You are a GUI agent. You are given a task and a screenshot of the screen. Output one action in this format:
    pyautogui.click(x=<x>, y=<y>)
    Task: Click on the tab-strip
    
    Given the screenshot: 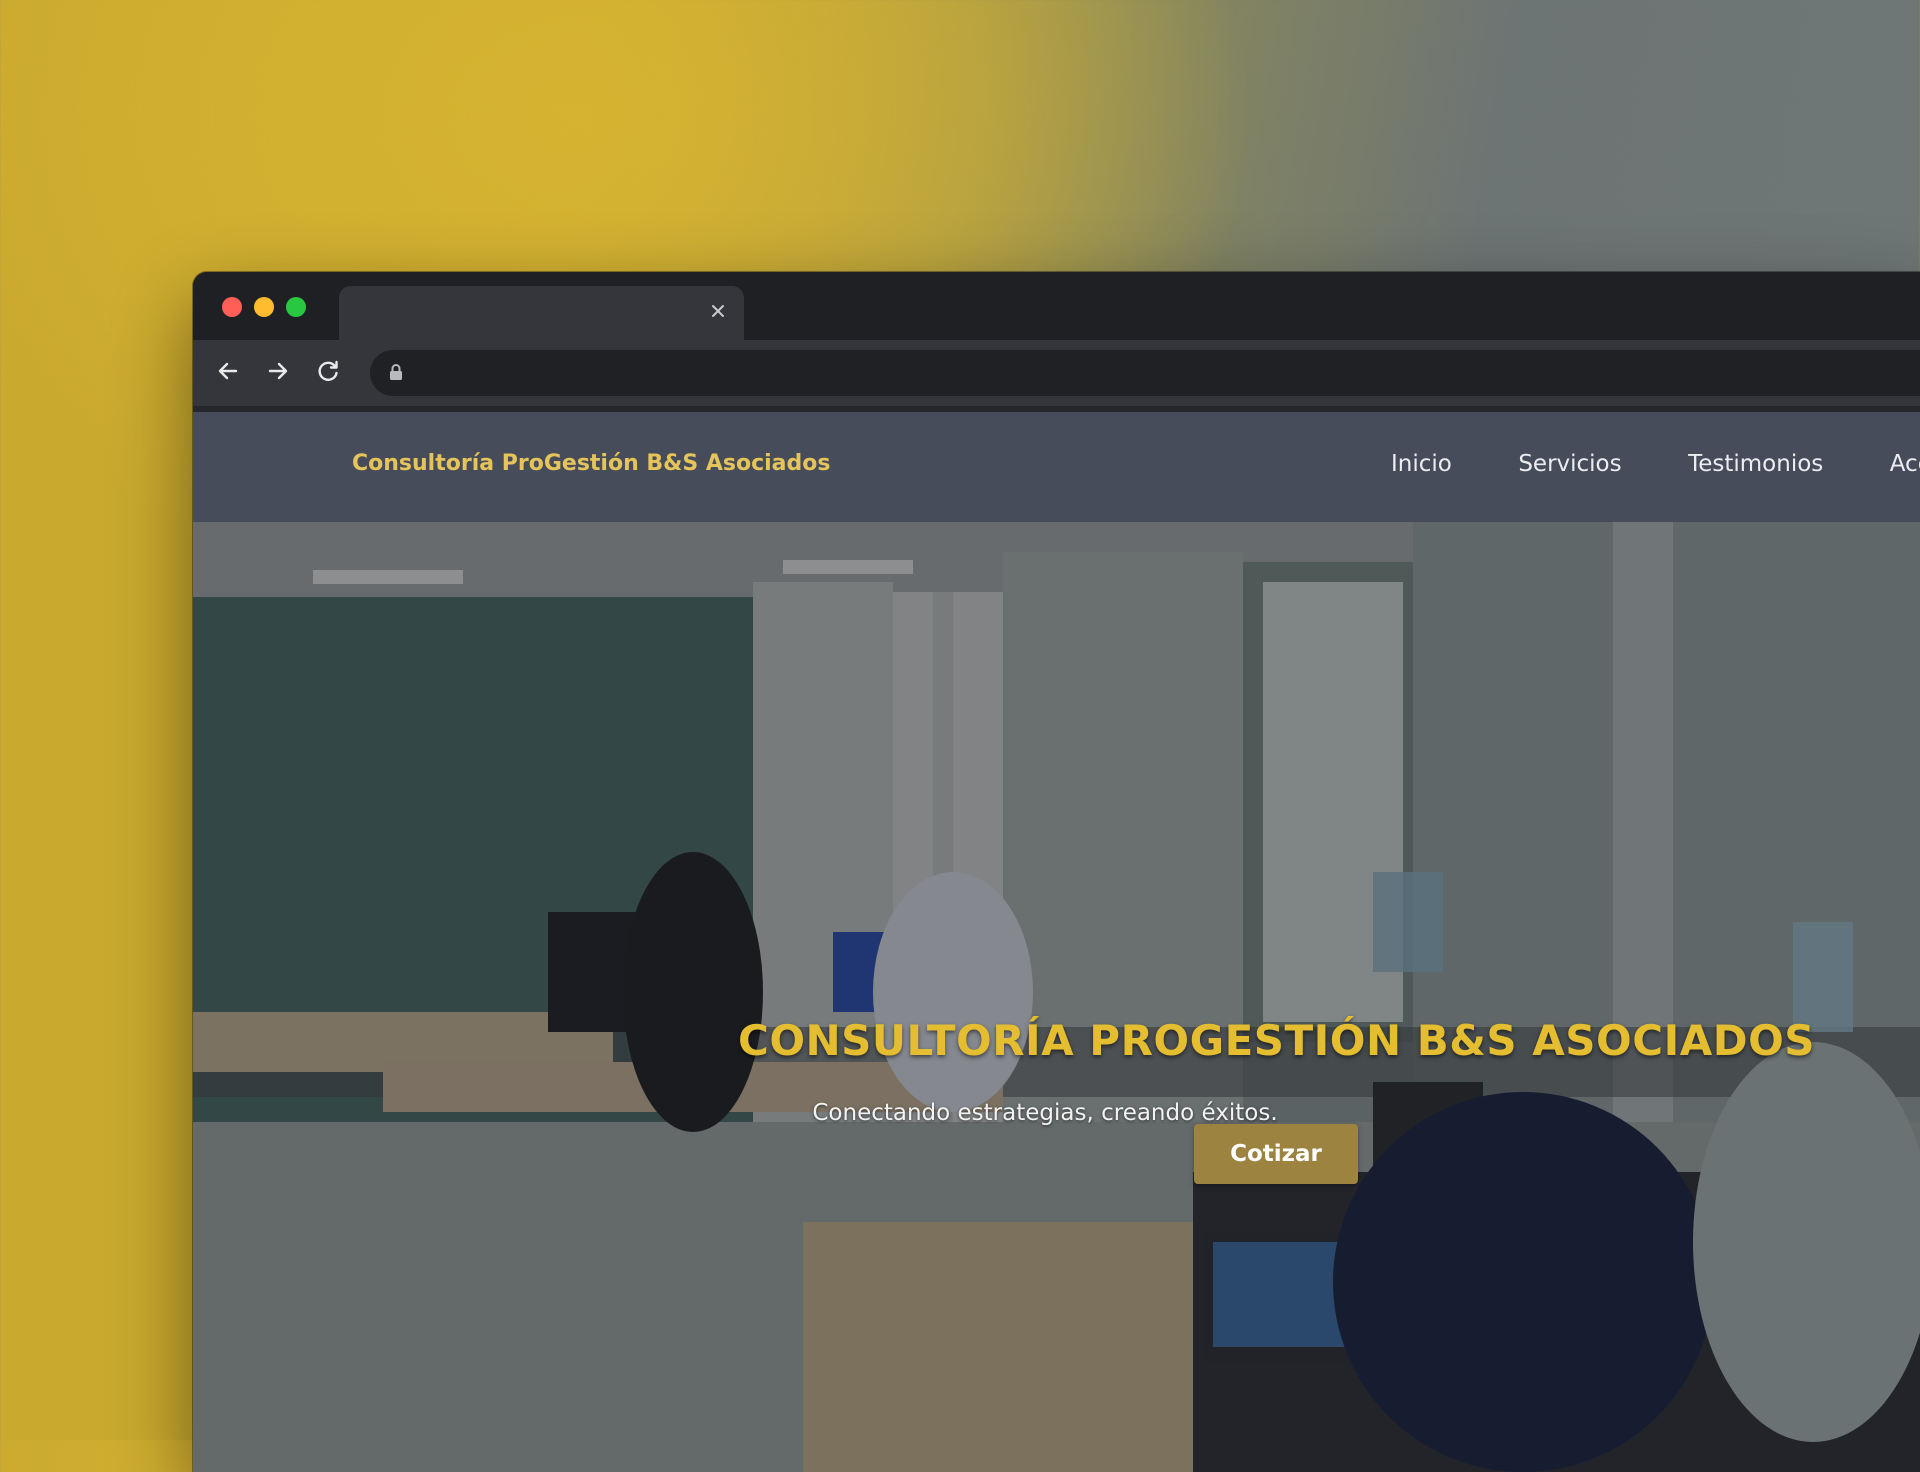 What is the action you would take?
    pyautogui.click(x=1056, y=307)
    